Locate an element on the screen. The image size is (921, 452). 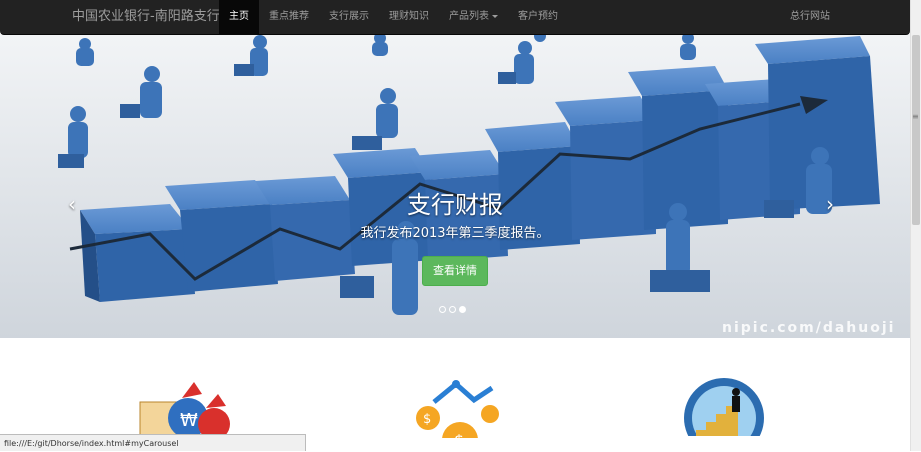
money-bag-icon: ₩ is located at coordinates (184, 409).